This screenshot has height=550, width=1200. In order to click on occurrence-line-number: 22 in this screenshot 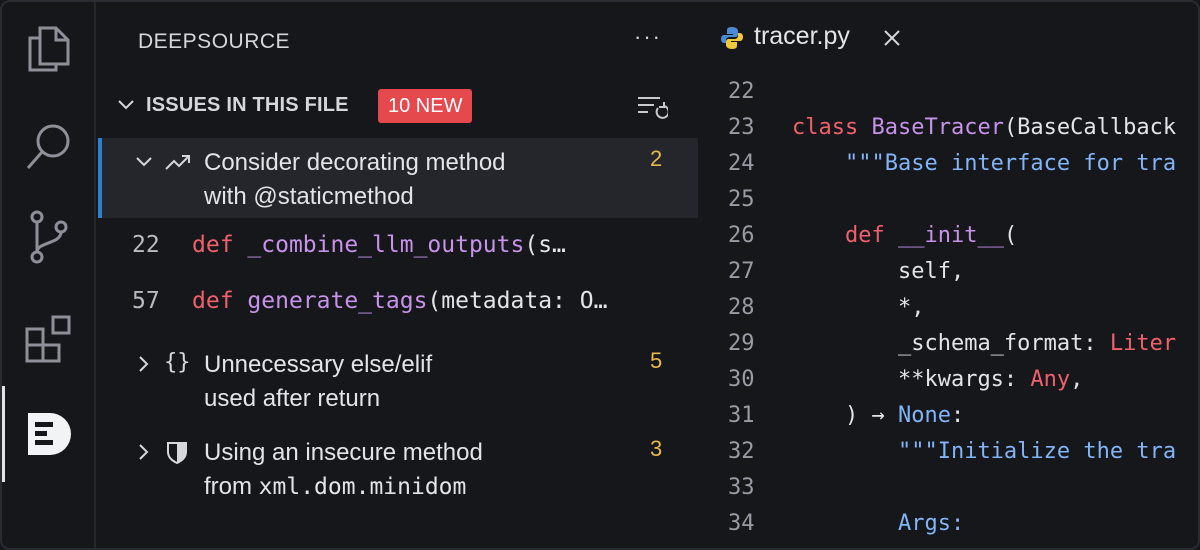, I will do `click(146, 245)`.